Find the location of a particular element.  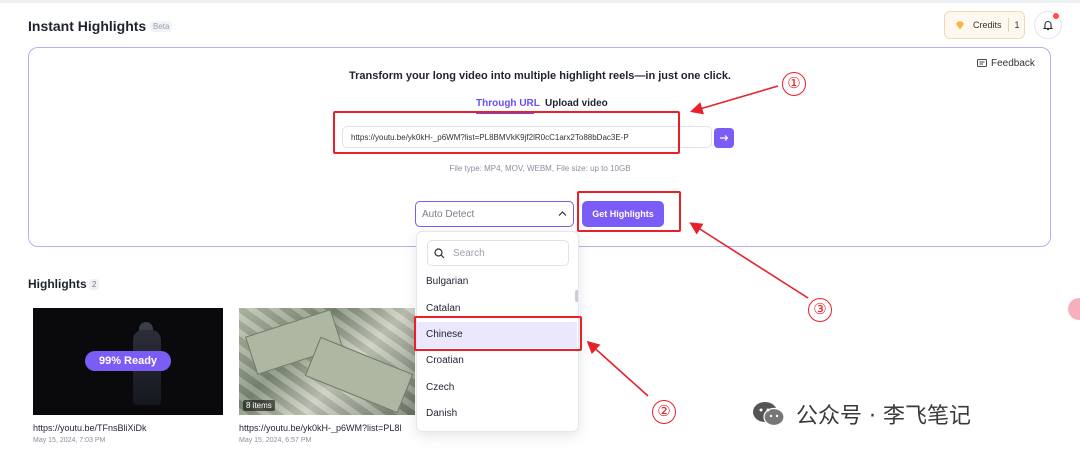

url-submit-button is located at coordinates (724, 138).